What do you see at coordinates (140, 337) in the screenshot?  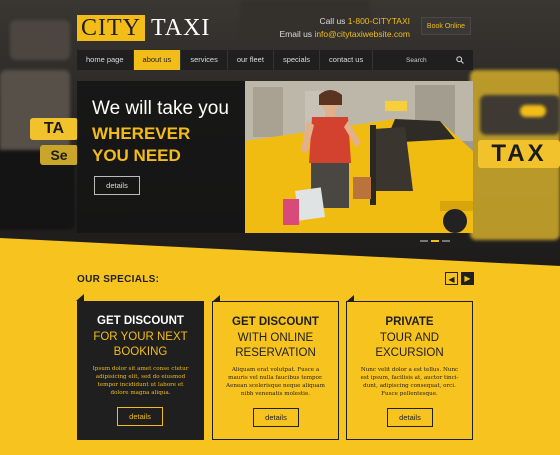 I see `card-1-subtitle-line-1: FOR YOUR NEXT` at bounding box center [140, 337].